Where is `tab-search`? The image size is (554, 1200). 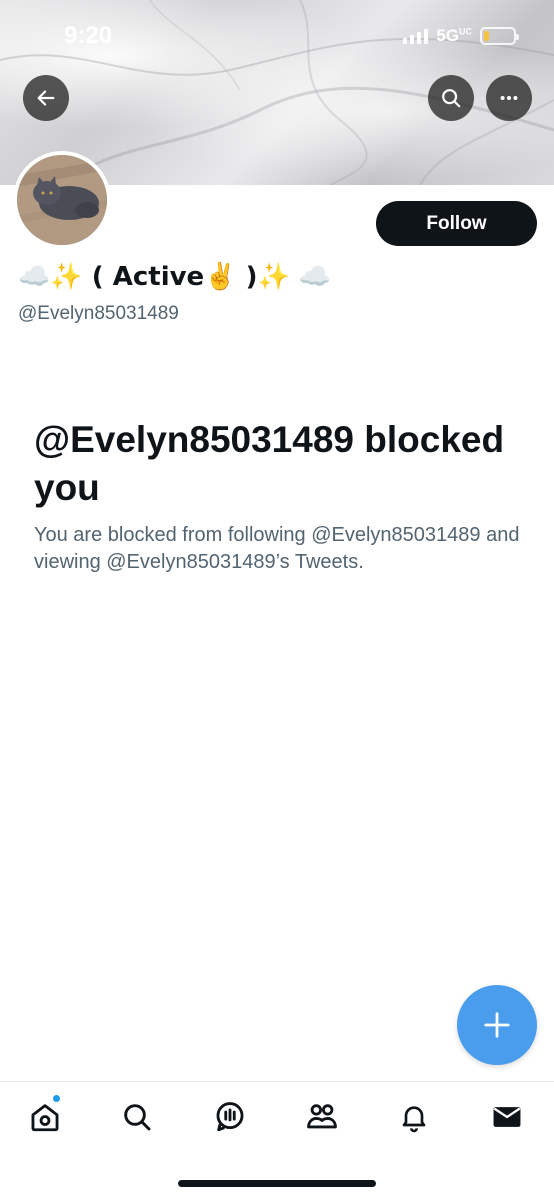 tab-search is located at coordinates (137, 1117).